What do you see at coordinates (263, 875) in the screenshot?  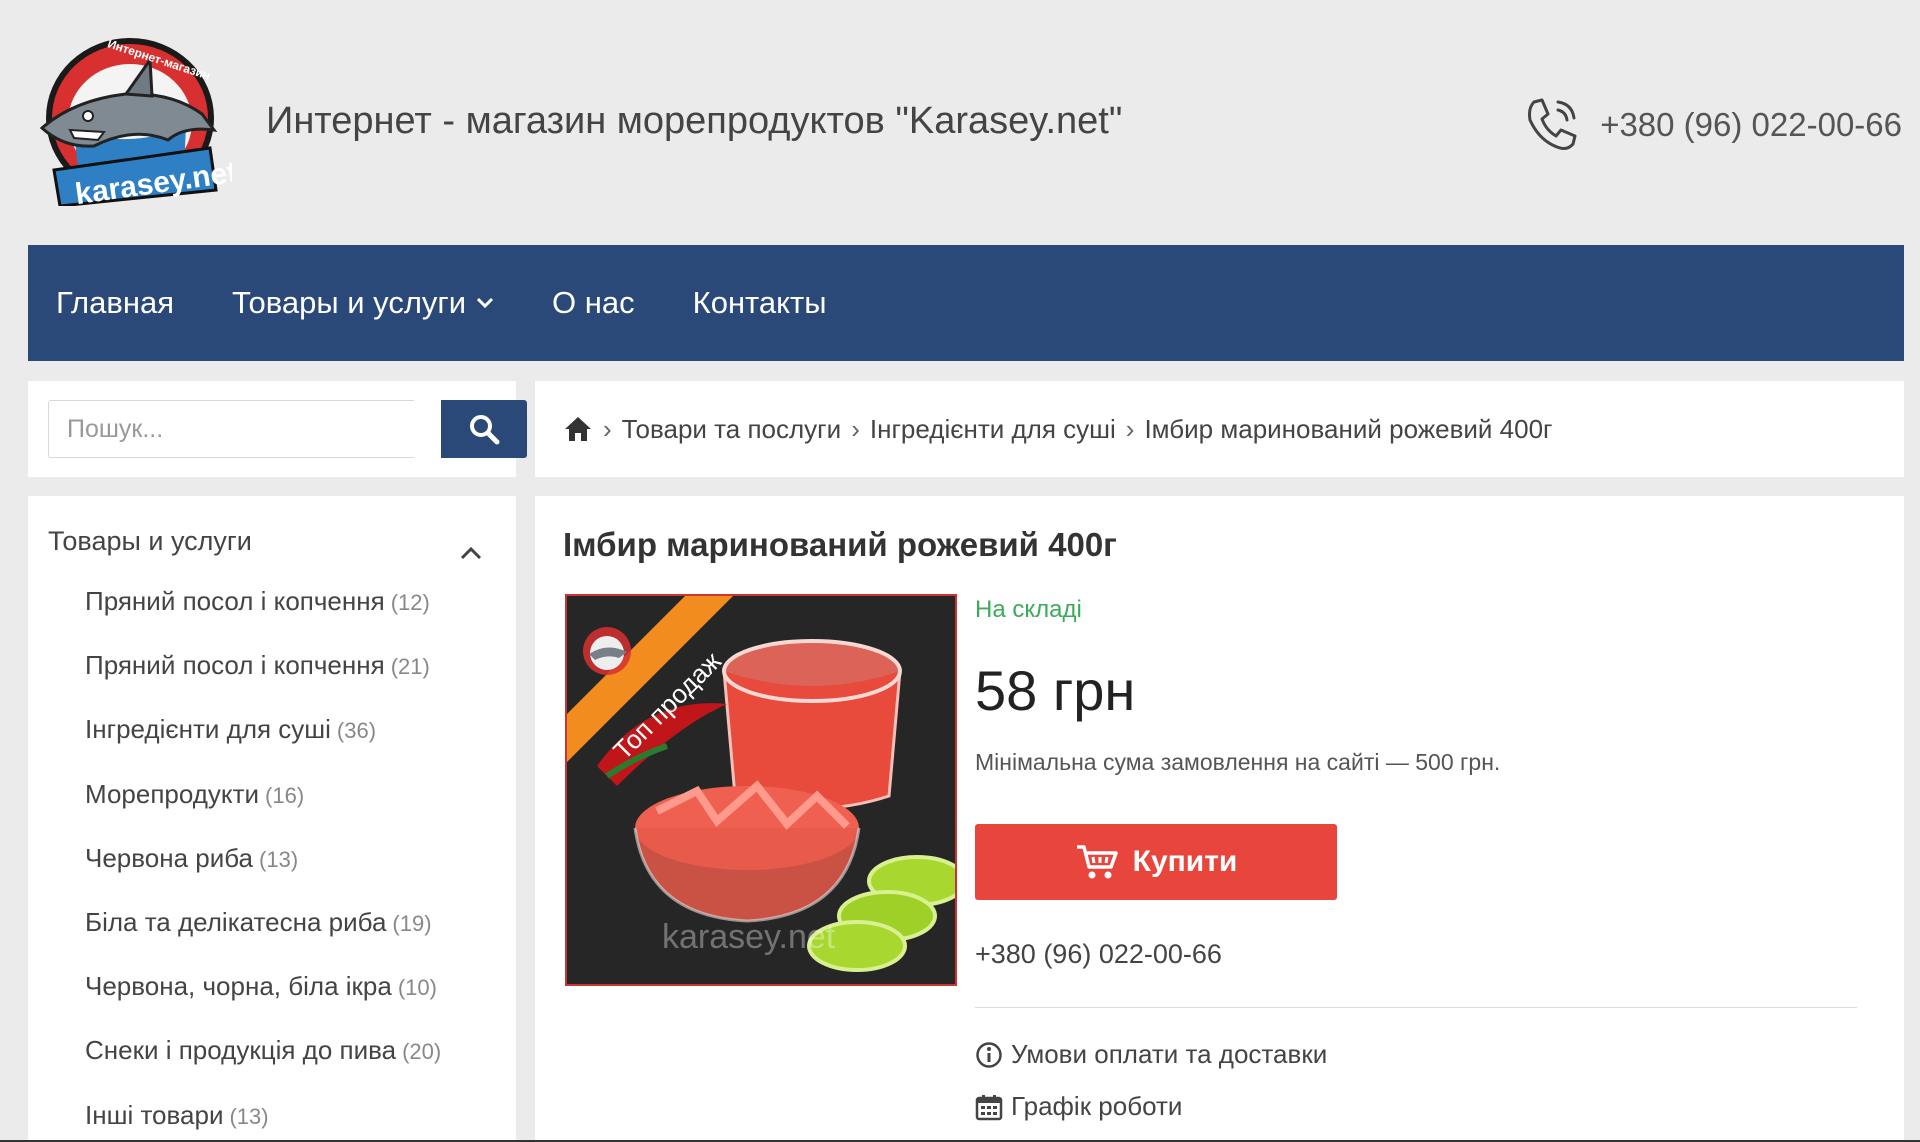 I see `list-item: Червона риба (13)` at bounding box center [263, 875].